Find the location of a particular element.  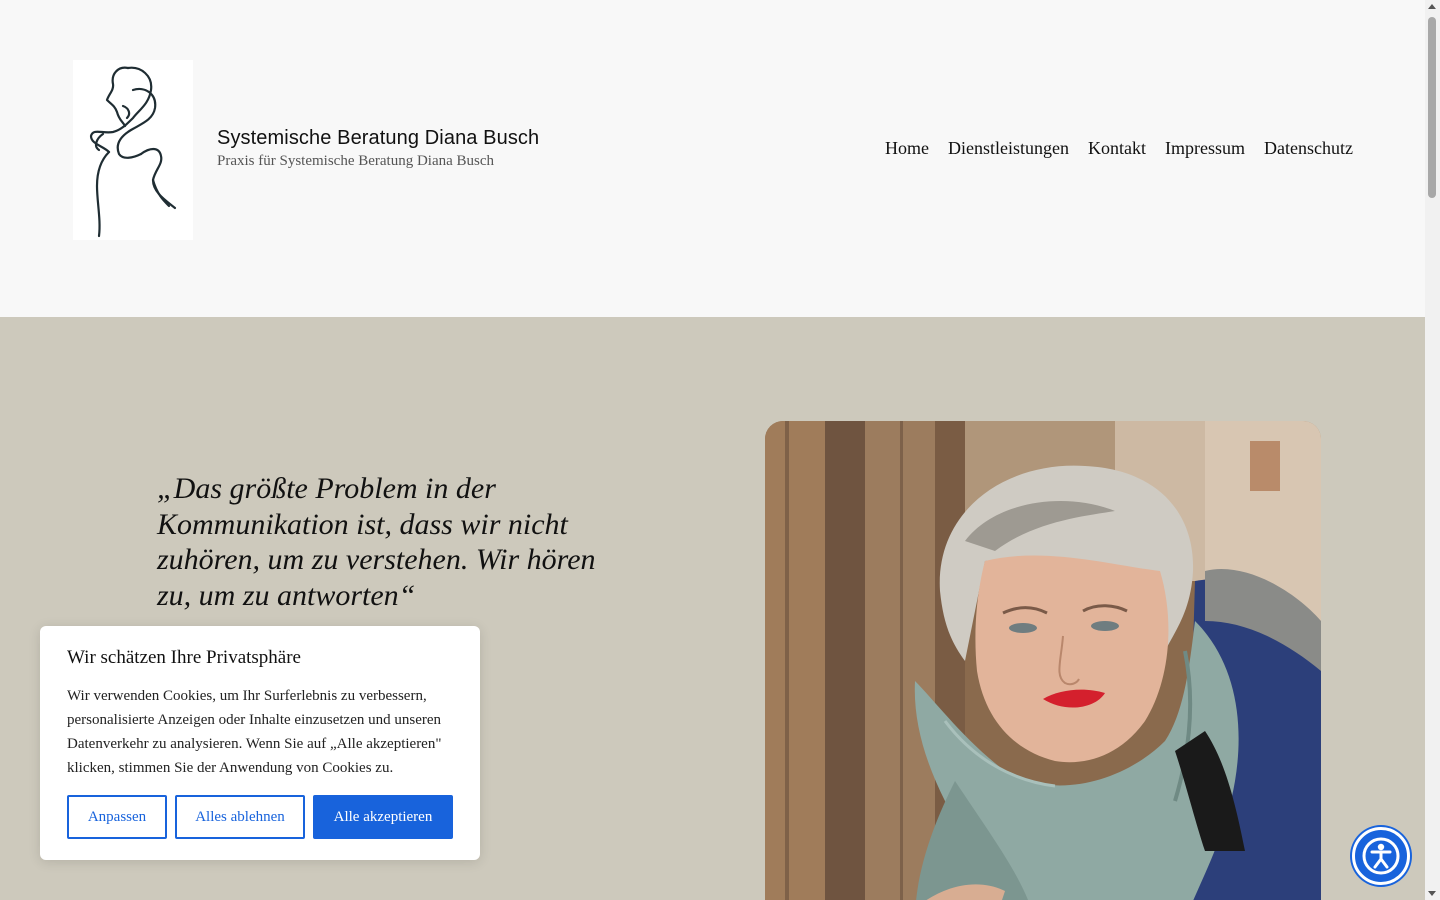

scroll-up-icon is located at coordinates (1432, 6).